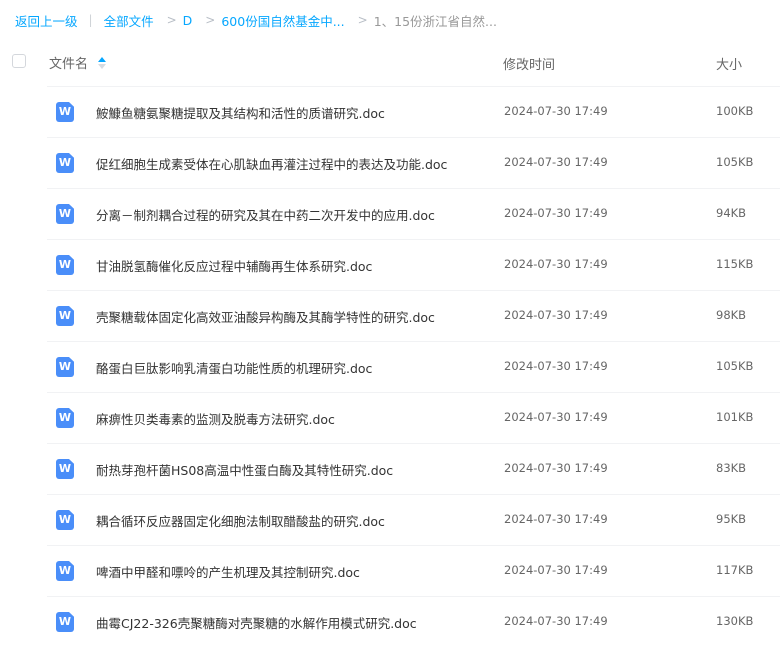 The height and width of the screenshot is (649, 780). Describe the element at coordinates (529, 63) in the screenshot. I see `column-header-modified: 修改时间` at that location.